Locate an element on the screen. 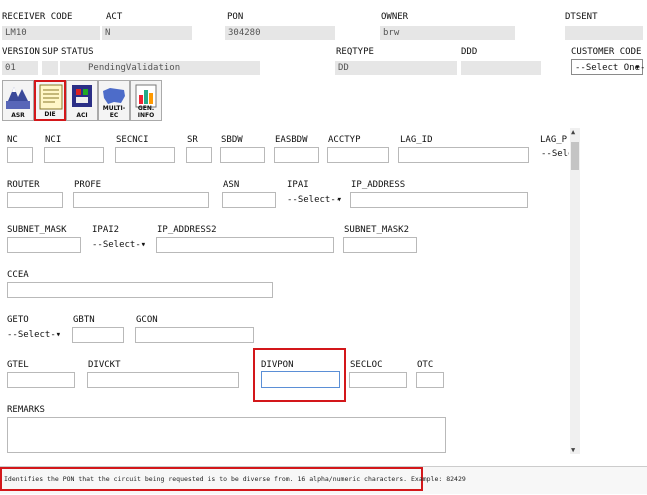 The width and height of the screenshot is (647, 495). sr-label: SR is located at coordinates (192, 140).